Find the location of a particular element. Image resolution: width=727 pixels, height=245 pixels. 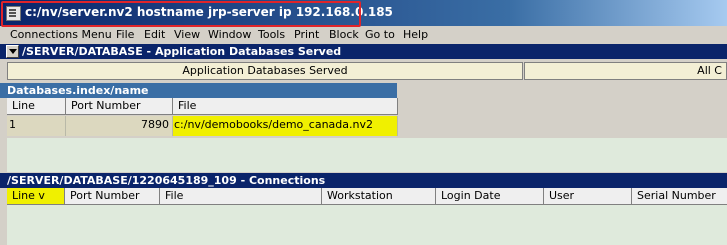

col-header-workstation: Workstation is located at coordinates (379, 196).